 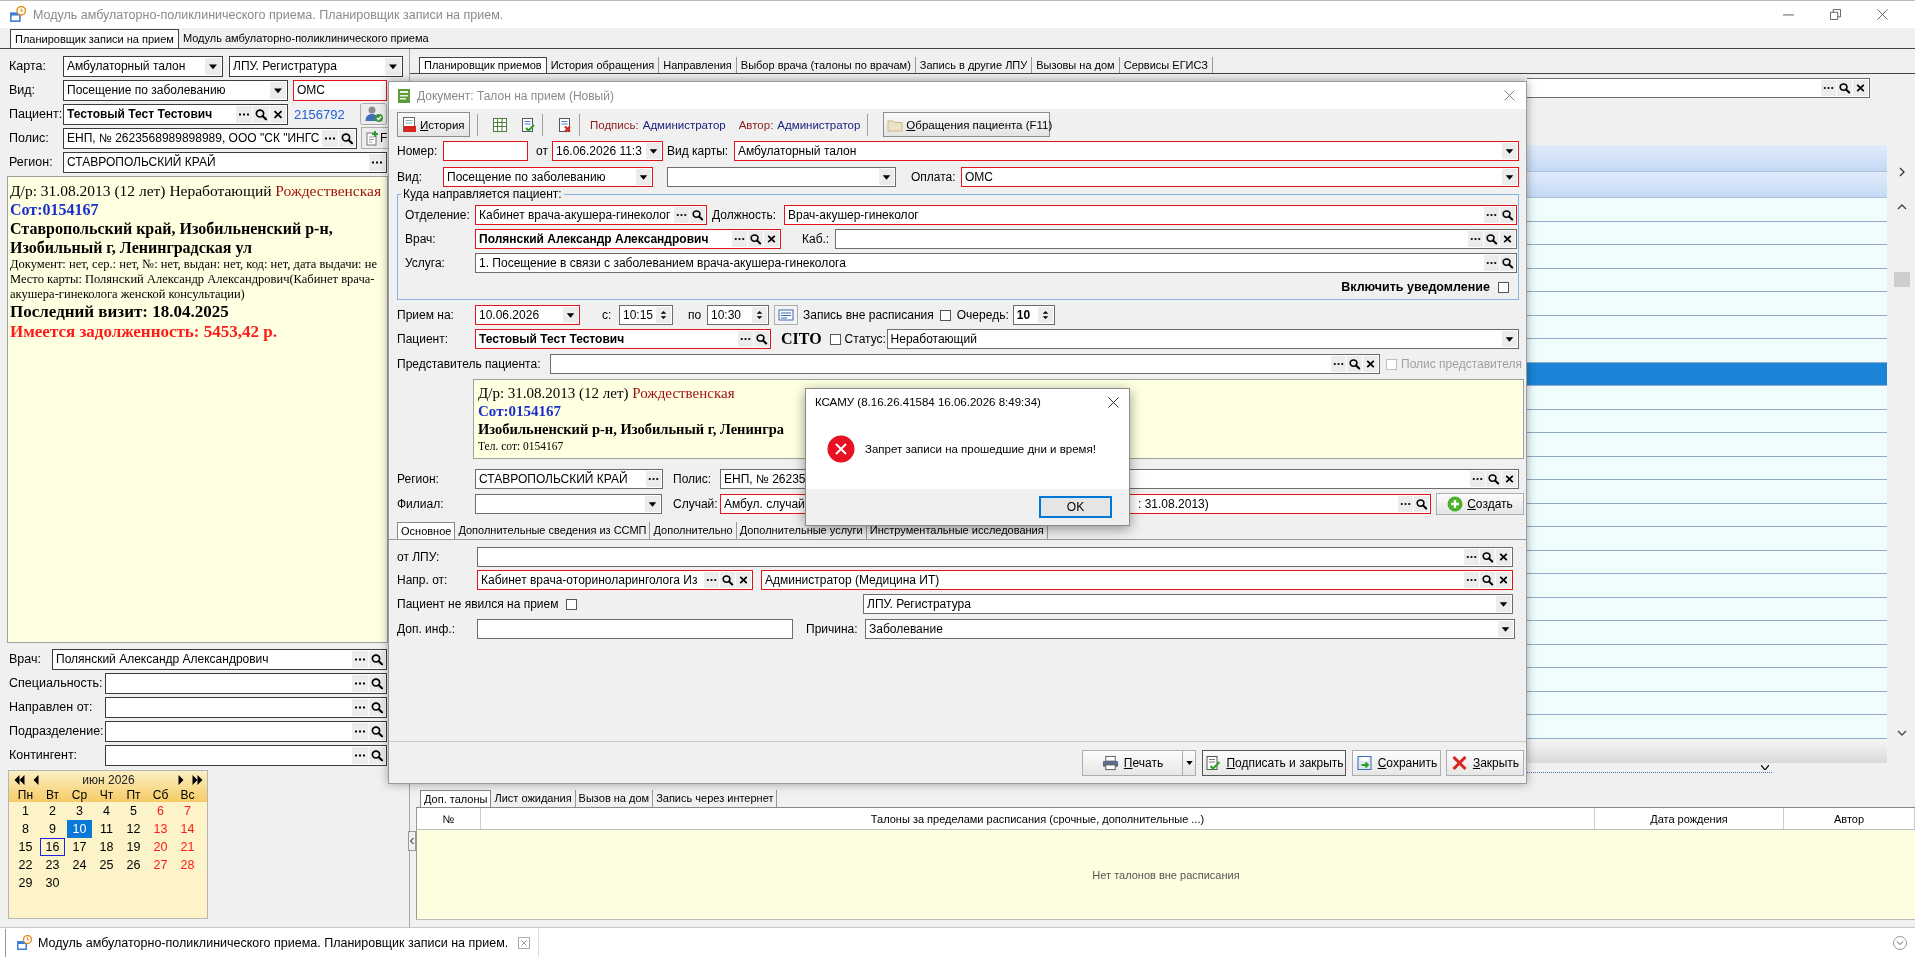 I want to click on print-menu-button, so click(x=1189, y=763).